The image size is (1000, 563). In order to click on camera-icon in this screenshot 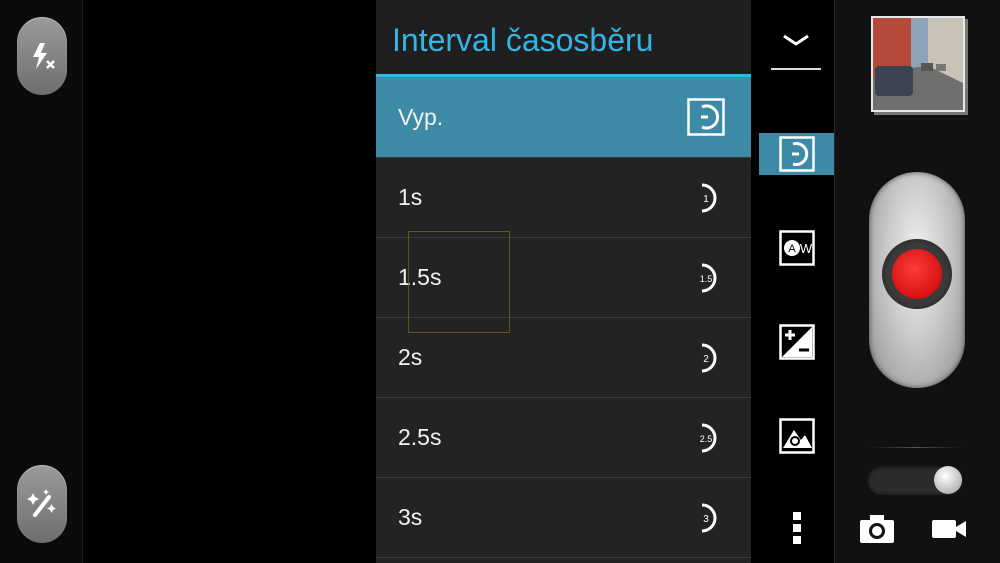, I will do `click(877, 529)`.